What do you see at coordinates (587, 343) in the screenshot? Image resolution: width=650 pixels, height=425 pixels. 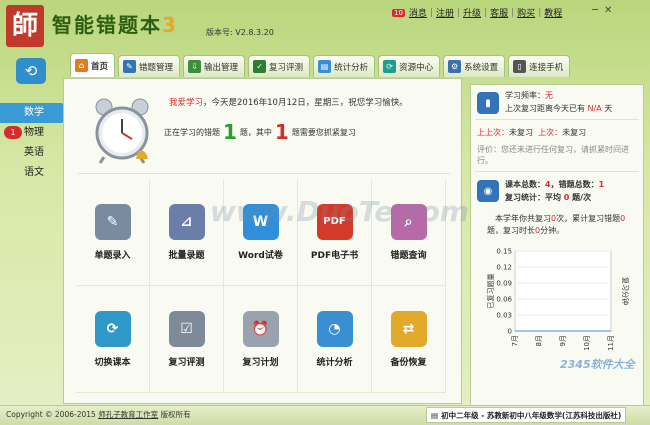 I see `chart-xtick-label: 10月` at bounding box center [587, 343].